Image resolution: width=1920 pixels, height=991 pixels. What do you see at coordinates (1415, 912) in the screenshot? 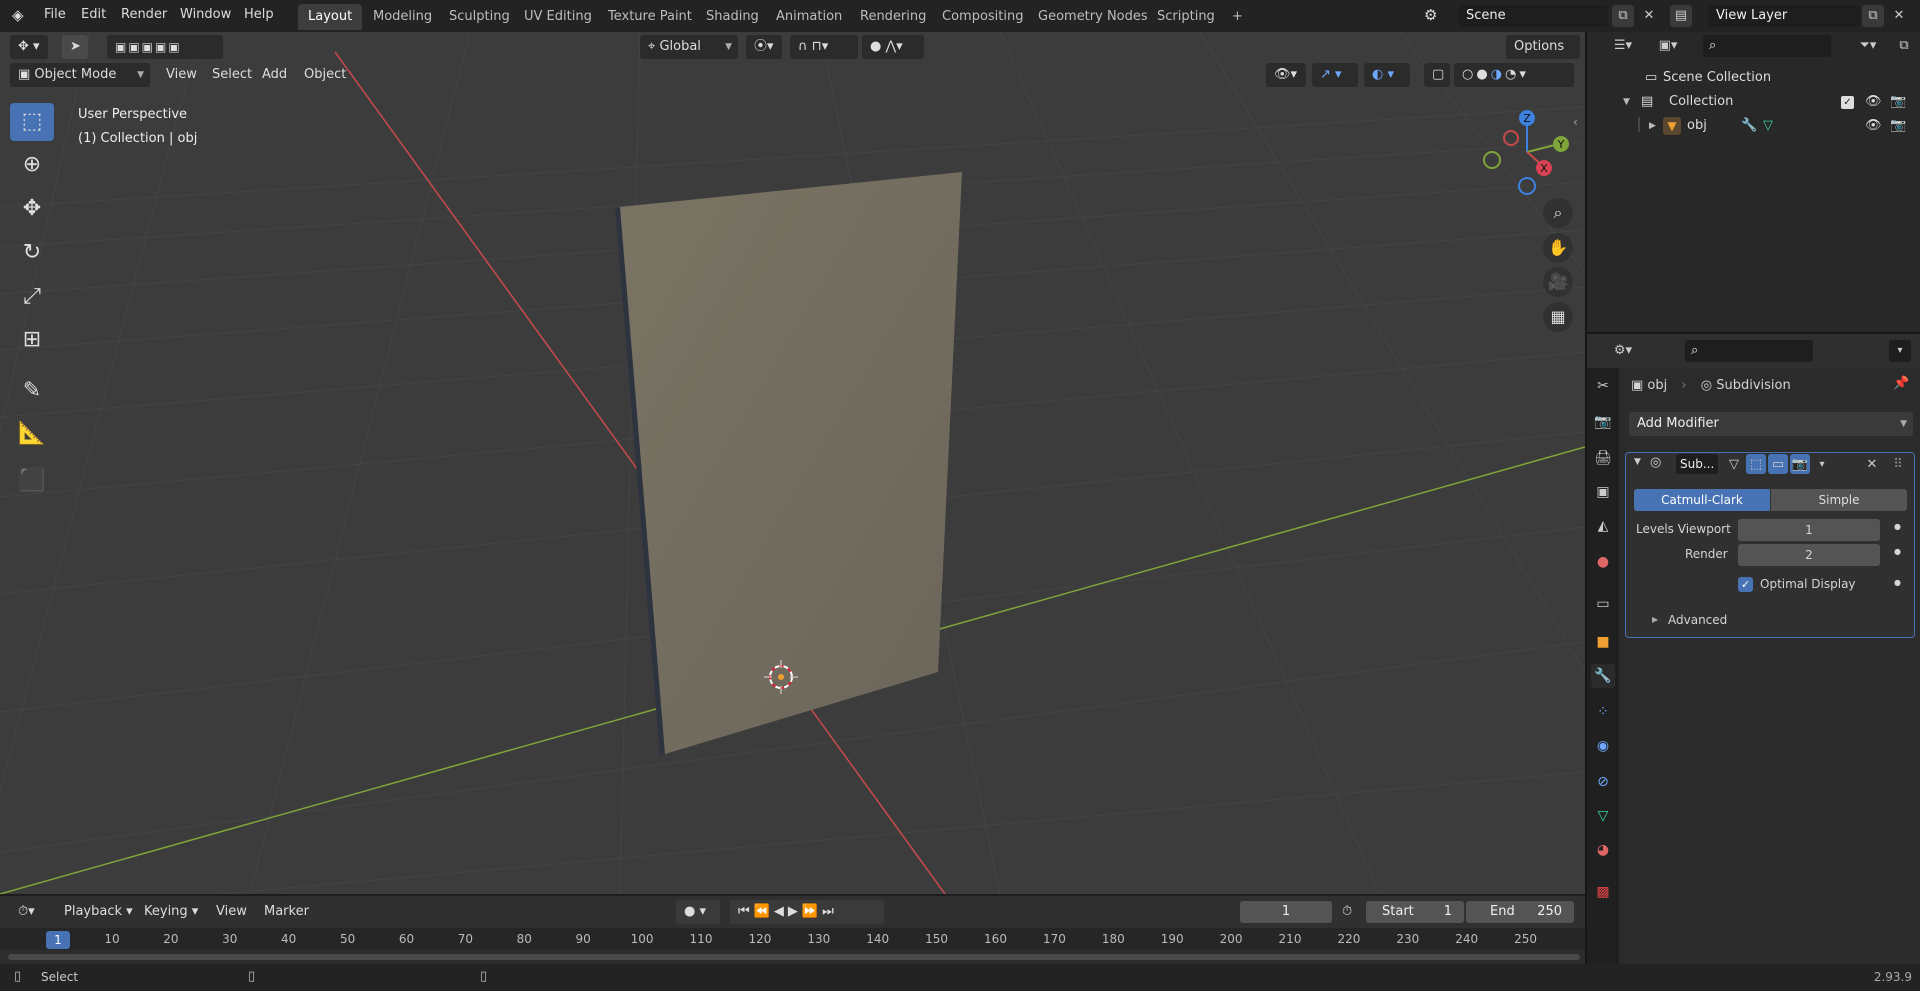
I see `start-frame-field: Start 1` at bounding box center [1415, 912].